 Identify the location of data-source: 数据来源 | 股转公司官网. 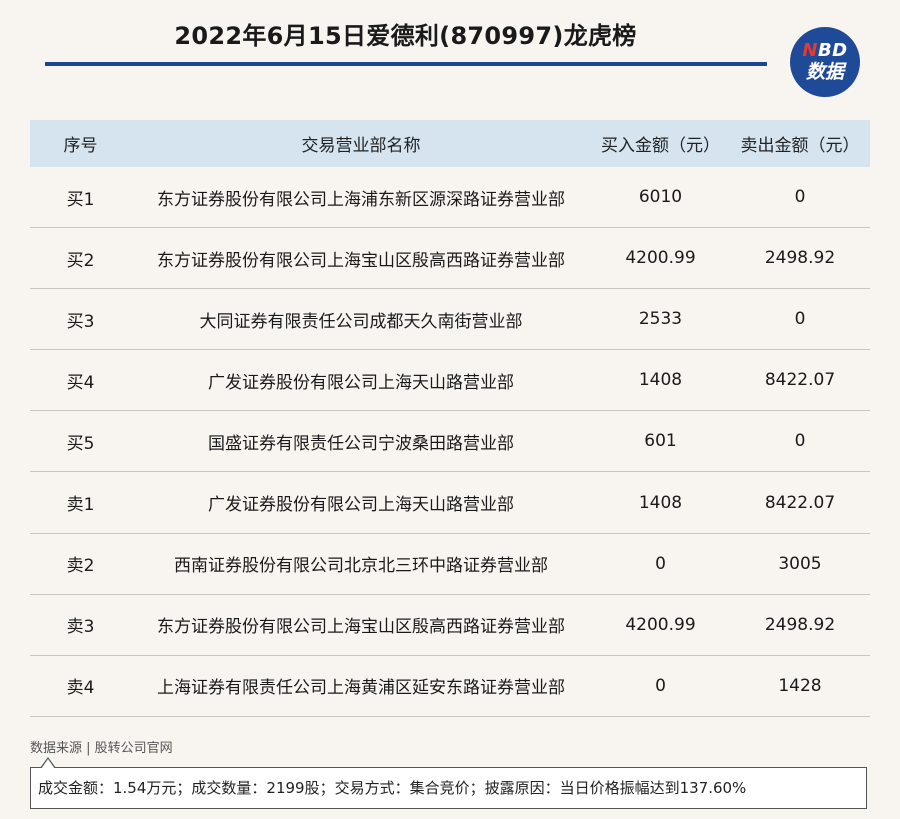
(101, 748).